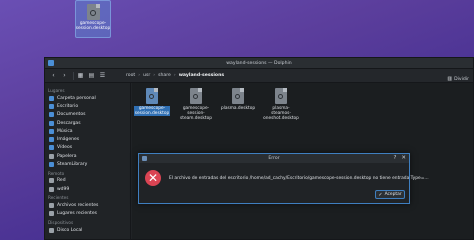 The width and height of the screenshot is (474, 240). What do you see at coordinates (93, 12) in the screenshot?
I see `desktop-file-glyph-icon` at bounding box center [93, 12].